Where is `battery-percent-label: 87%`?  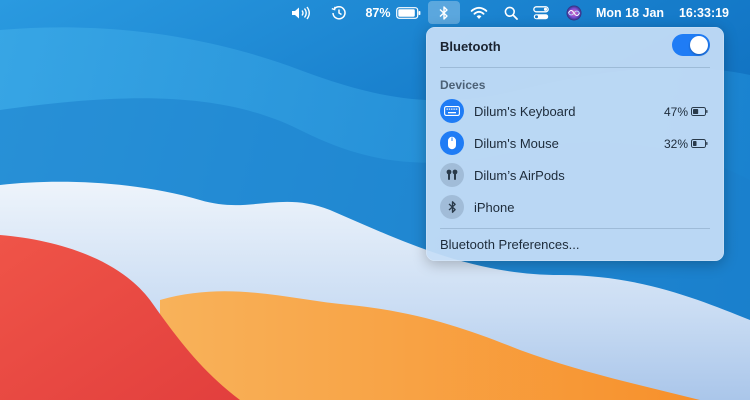
battery-percent-label: 87% is located at coordinates (378, 12).